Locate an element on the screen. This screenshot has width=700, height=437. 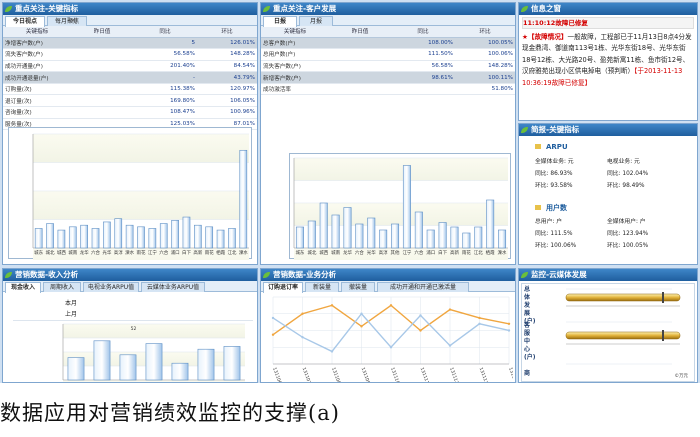
row-yoy: 115.38% is located at coordinates (165, 89).